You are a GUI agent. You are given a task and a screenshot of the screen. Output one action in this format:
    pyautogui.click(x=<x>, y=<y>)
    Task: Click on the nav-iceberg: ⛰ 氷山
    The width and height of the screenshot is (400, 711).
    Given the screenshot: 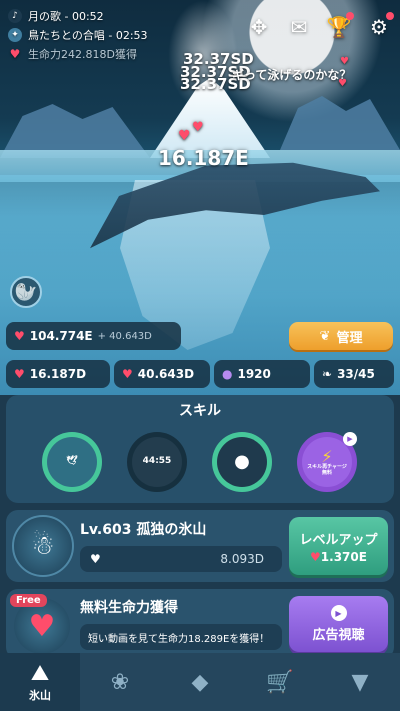 What is the action you would take?
    pyautogui.click(x=40, y=682)
    